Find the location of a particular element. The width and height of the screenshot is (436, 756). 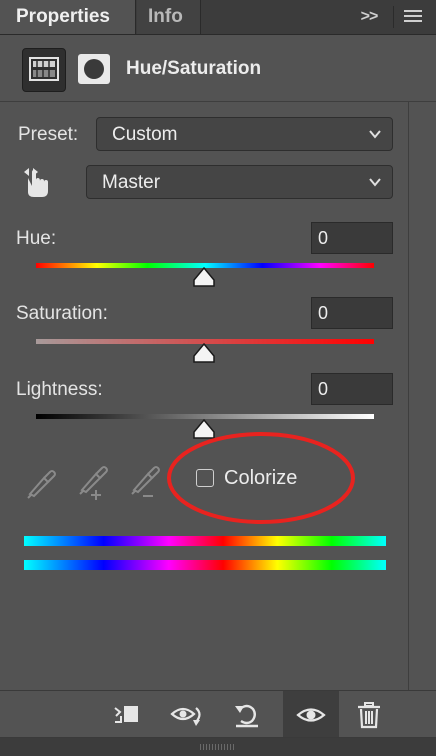

resize-grip is located at coordinates (218, 747).